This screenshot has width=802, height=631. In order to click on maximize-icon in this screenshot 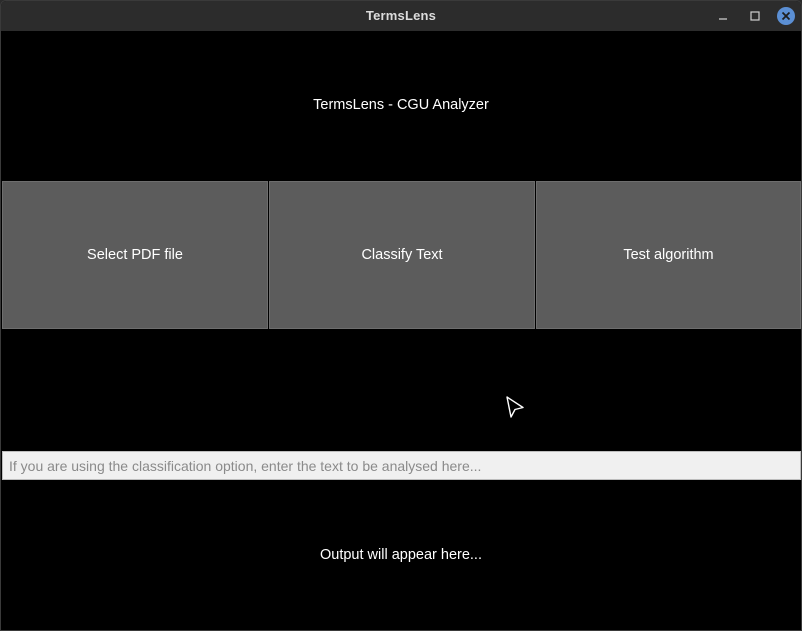, I will do `click(755, 16)`.